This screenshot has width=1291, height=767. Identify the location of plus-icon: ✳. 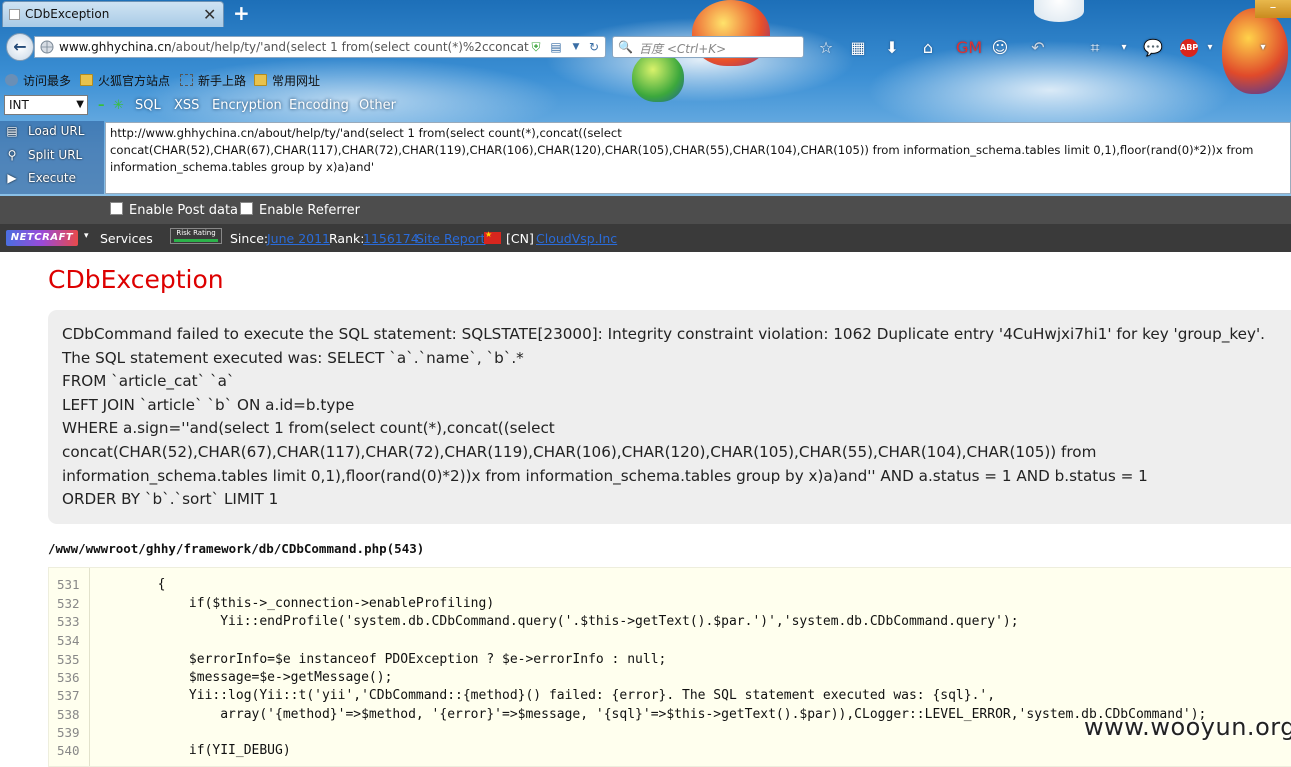
(118, 105).